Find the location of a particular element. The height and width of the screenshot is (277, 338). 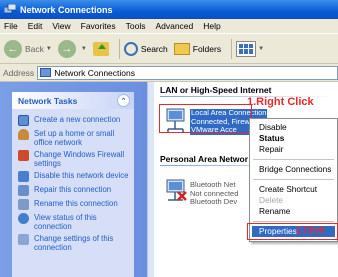

window-title: Network Connections is located at coordinates (66, 9).